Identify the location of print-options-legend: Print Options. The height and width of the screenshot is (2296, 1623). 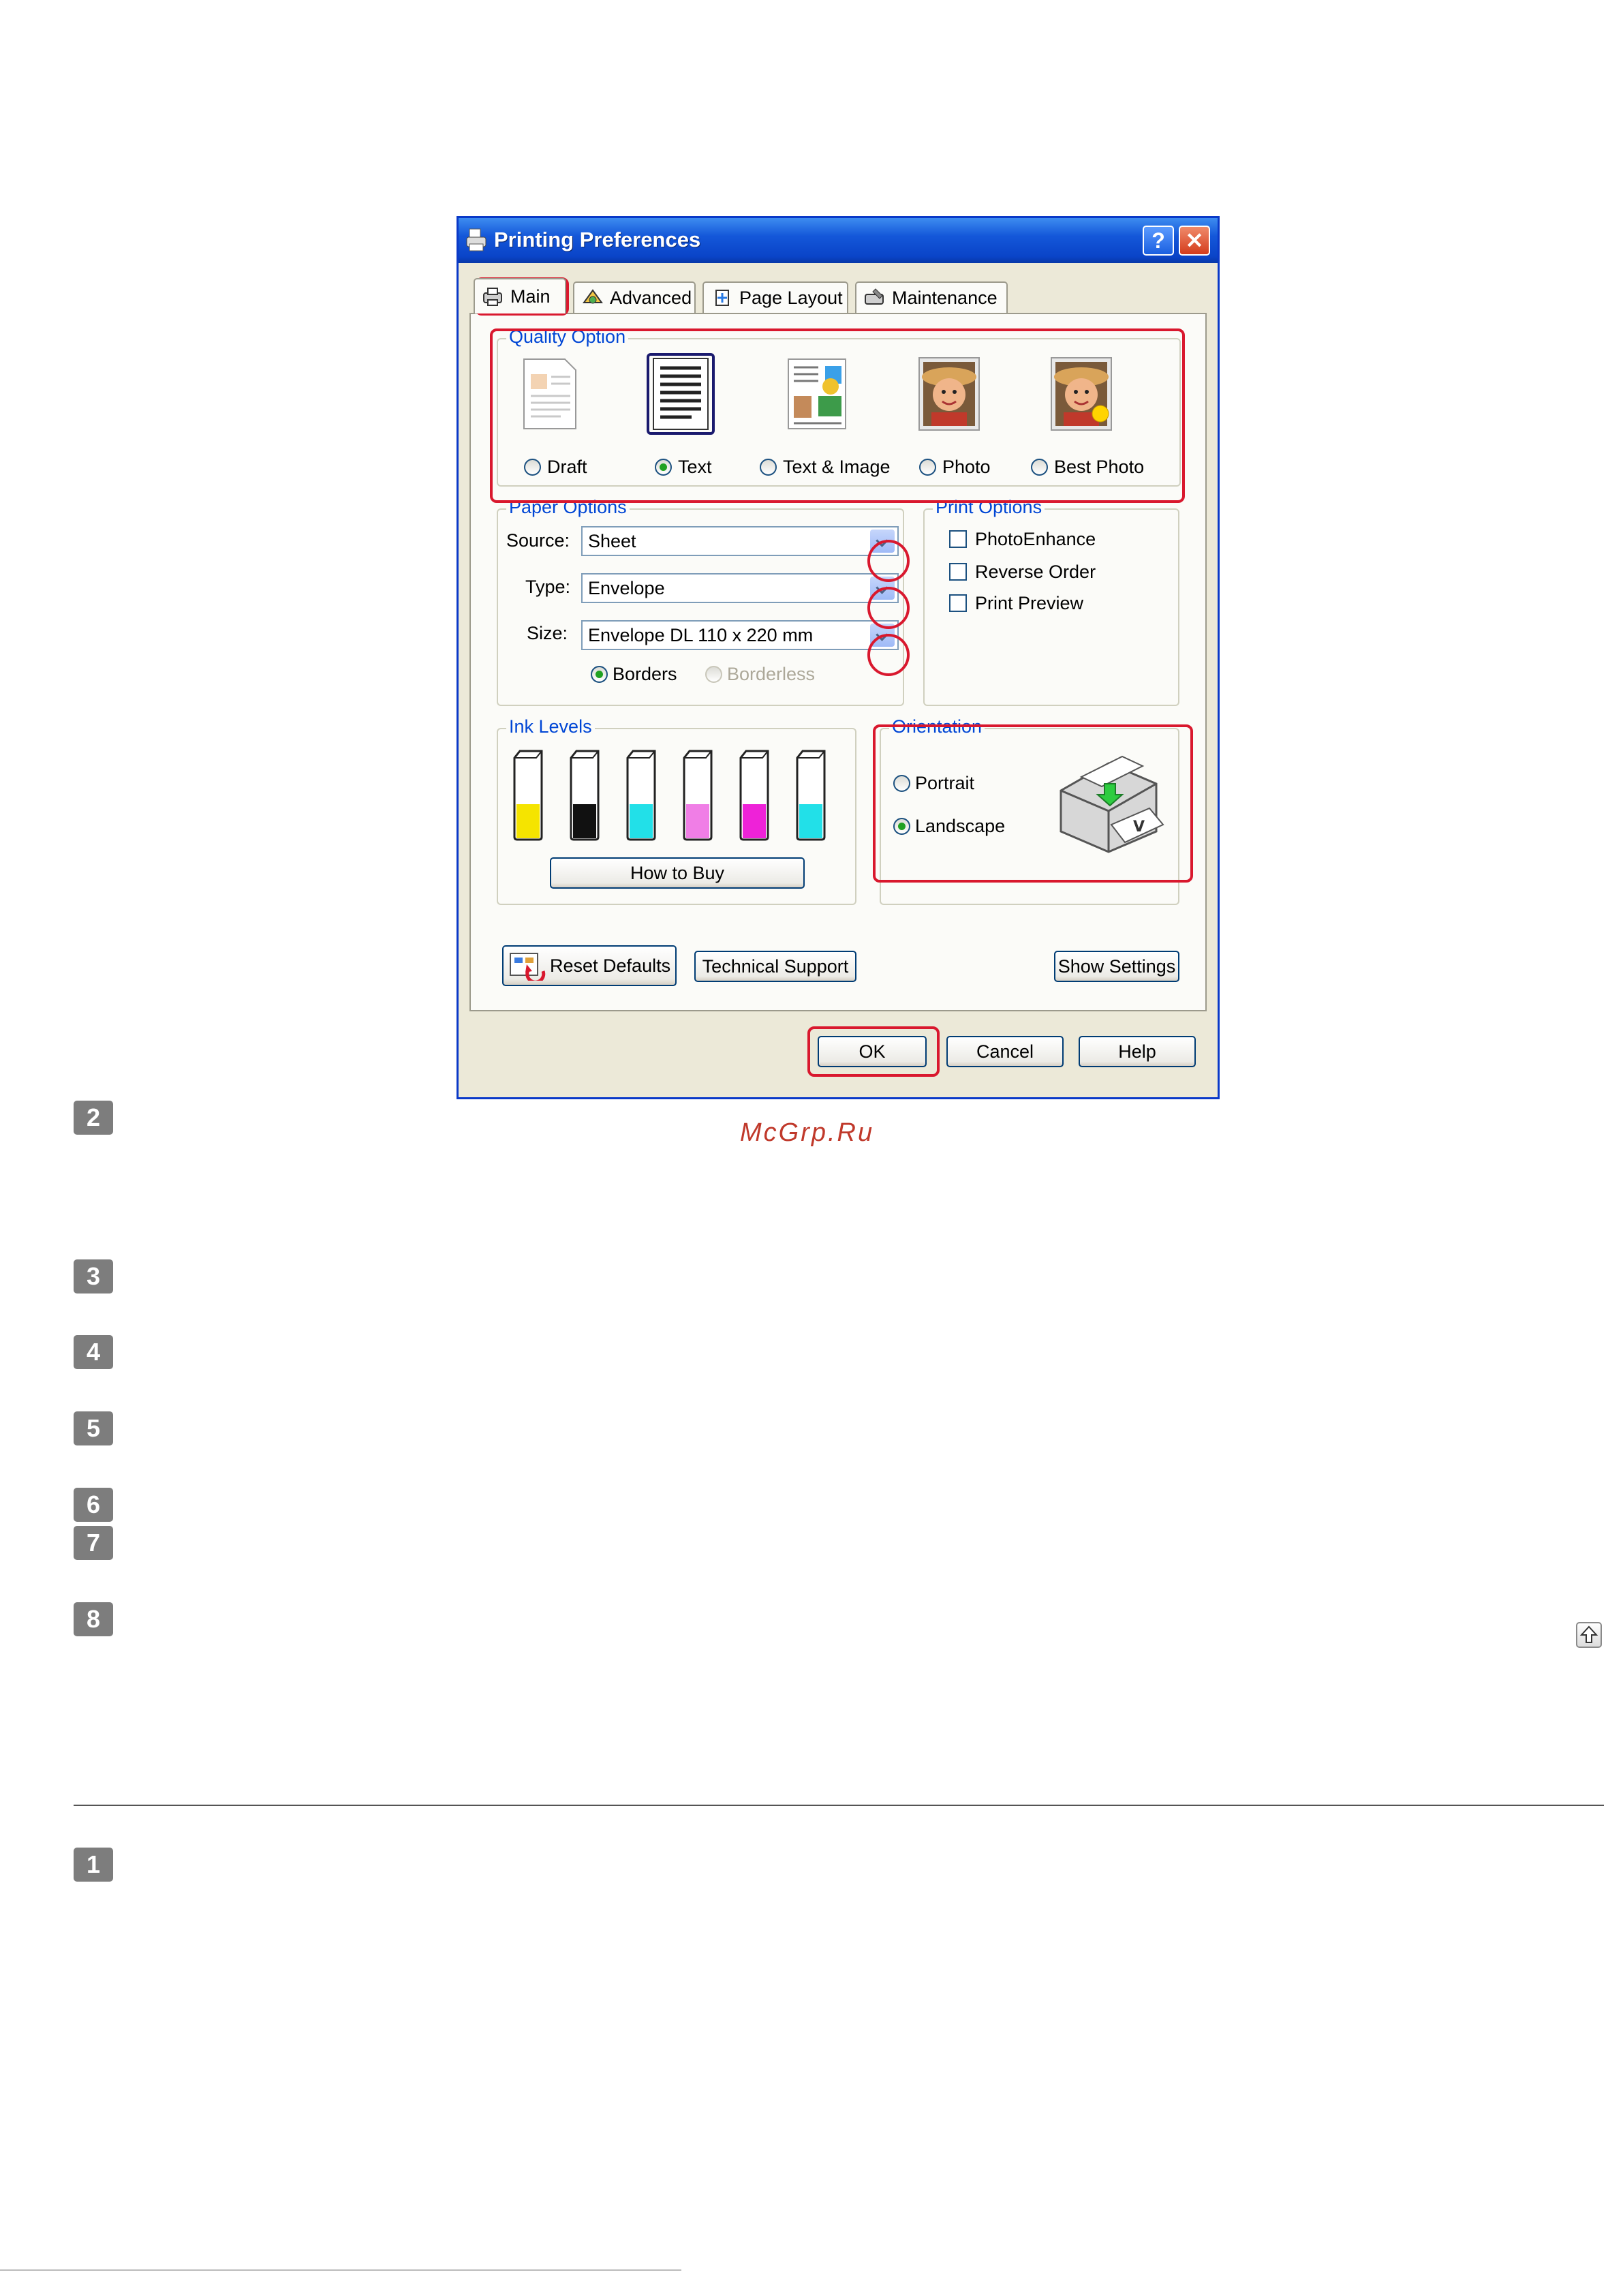
(989, 508).